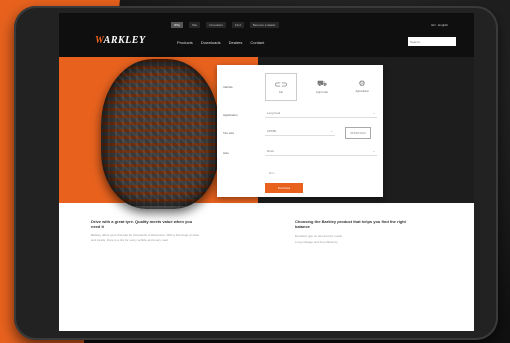 The width and height of the screenshot is (510, 343). I want to click on car-icon: ⊂⊃, so click(281, 84).